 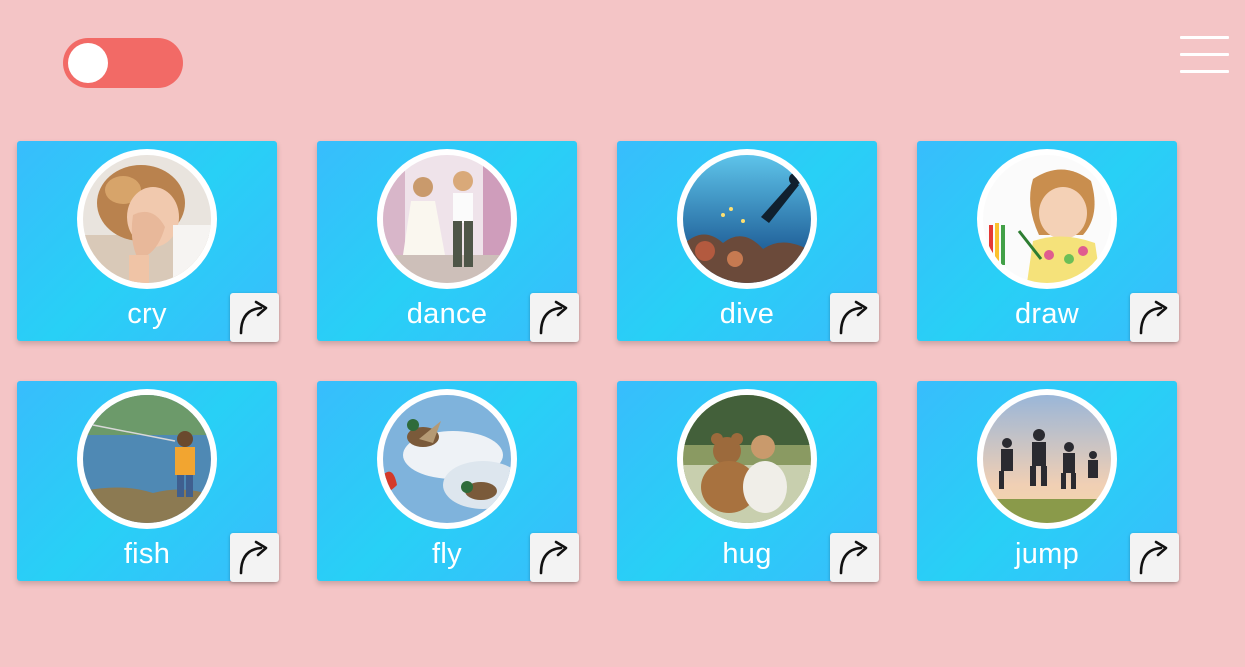 What do you see at coordinates (1047, 459) in the screenshot?
I see `kids-jumping-photo` at bounding box center [1047, 459].